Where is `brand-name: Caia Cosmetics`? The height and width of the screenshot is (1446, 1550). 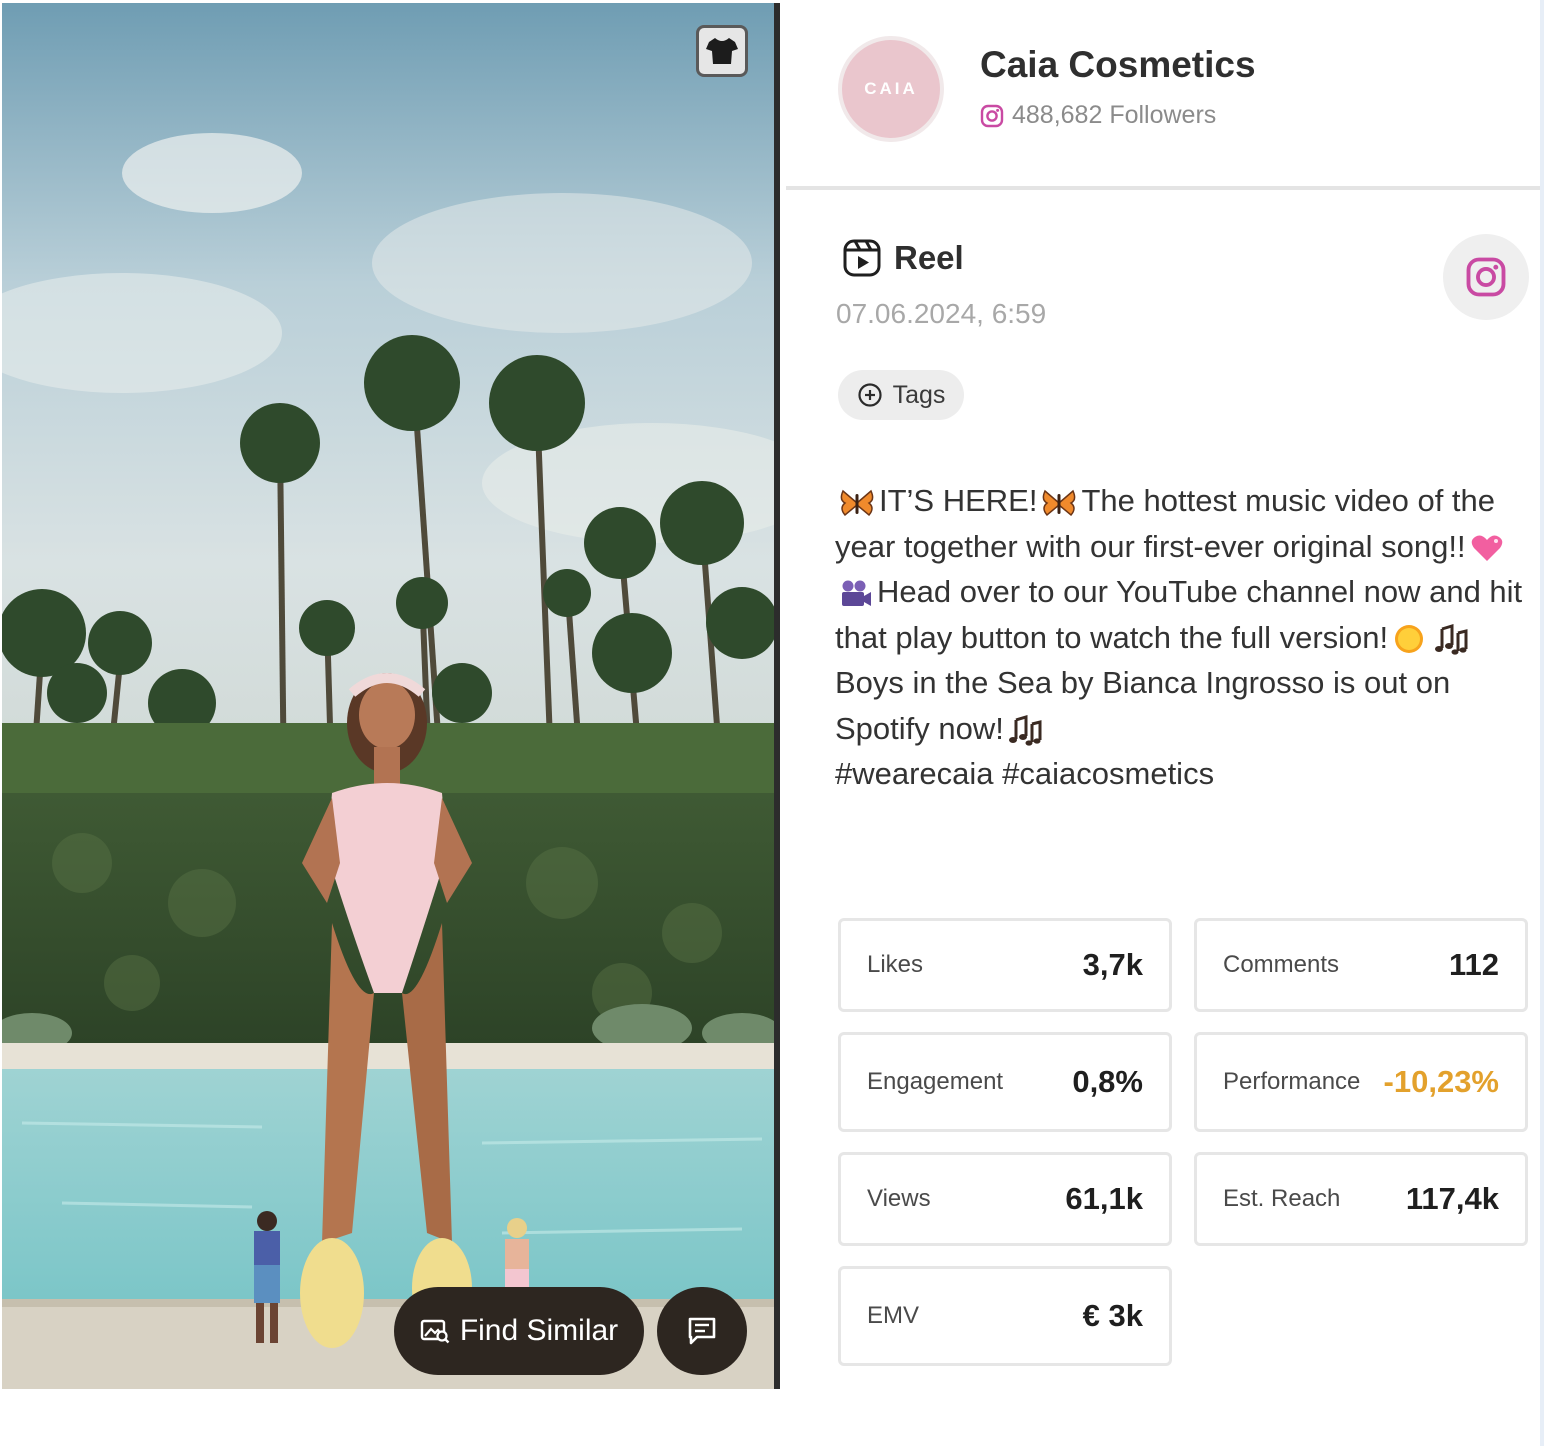 brand-name: Caia Cosmetics is located at coordinates (1118, 65).